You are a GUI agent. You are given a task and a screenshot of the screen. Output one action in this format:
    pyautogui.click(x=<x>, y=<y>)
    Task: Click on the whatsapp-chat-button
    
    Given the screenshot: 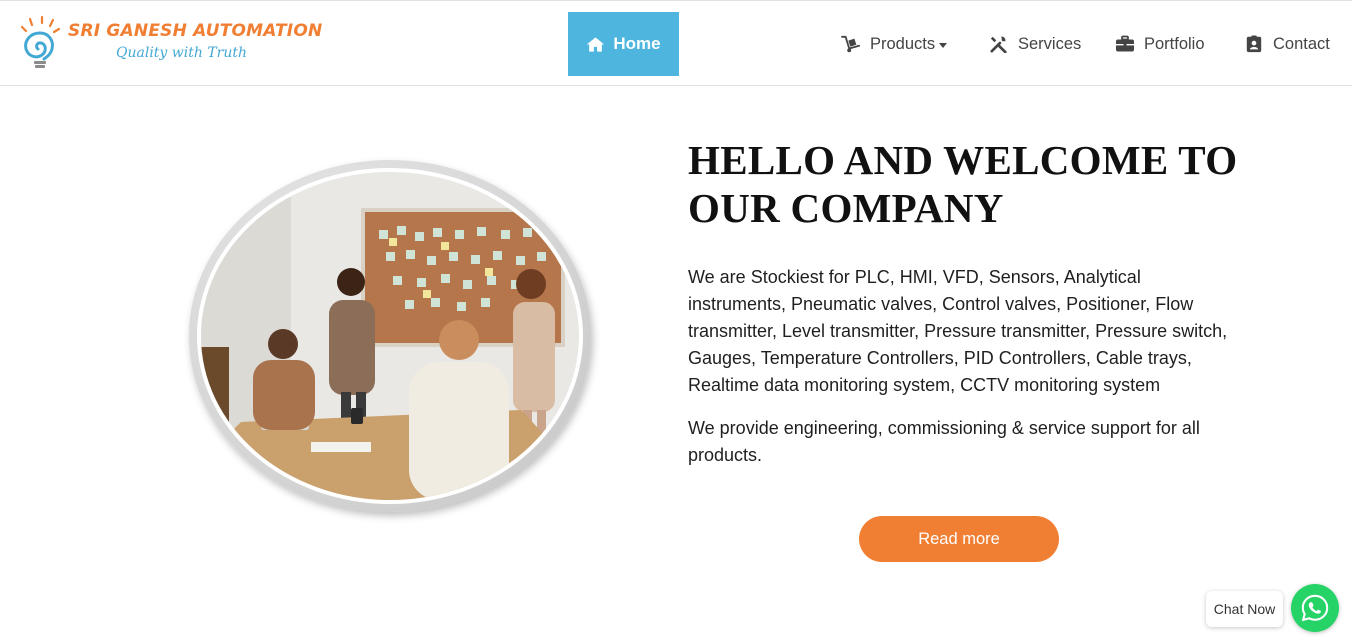 What is the action you would take?
    pyautogui.click(x=1315, y=608)
    